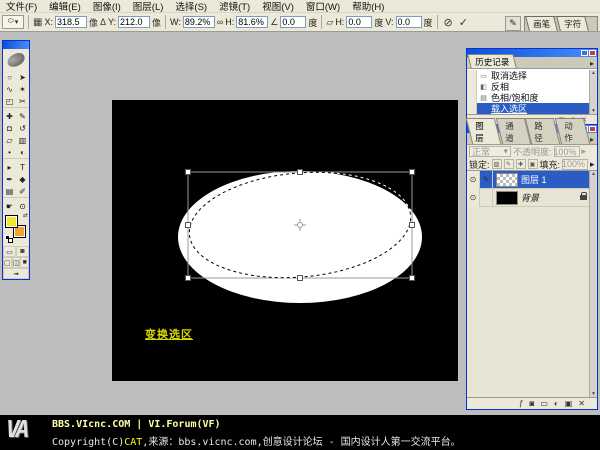 Image resolution: width=600 pixels, height=450 pixels. I want to click on tool-blur: •, so click(9, 152).